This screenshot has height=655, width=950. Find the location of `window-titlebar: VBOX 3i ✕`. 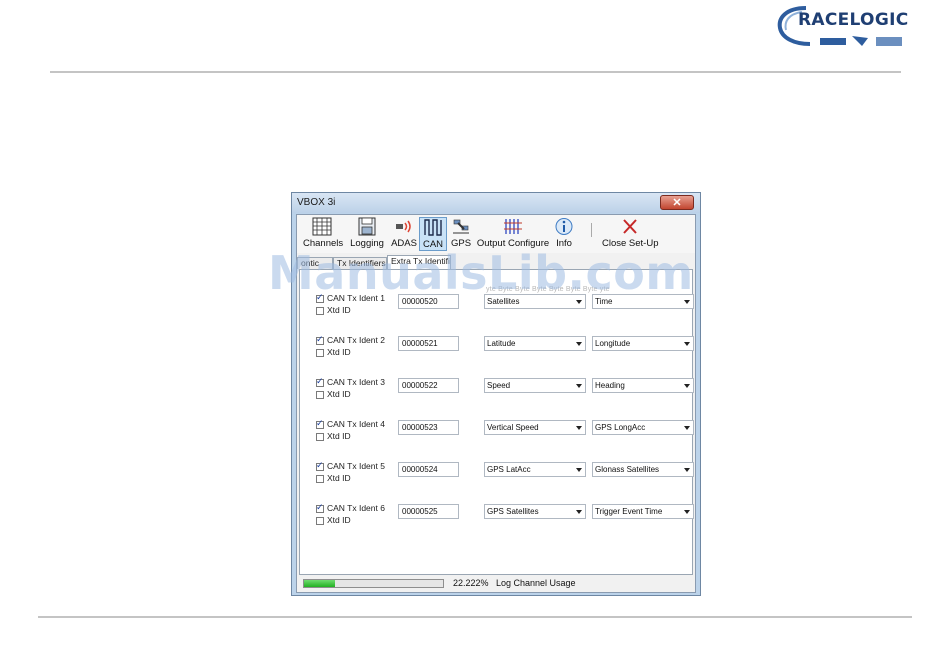

window-titlebar: VBOX 3i ✕ is located at coordinates (496, 203).